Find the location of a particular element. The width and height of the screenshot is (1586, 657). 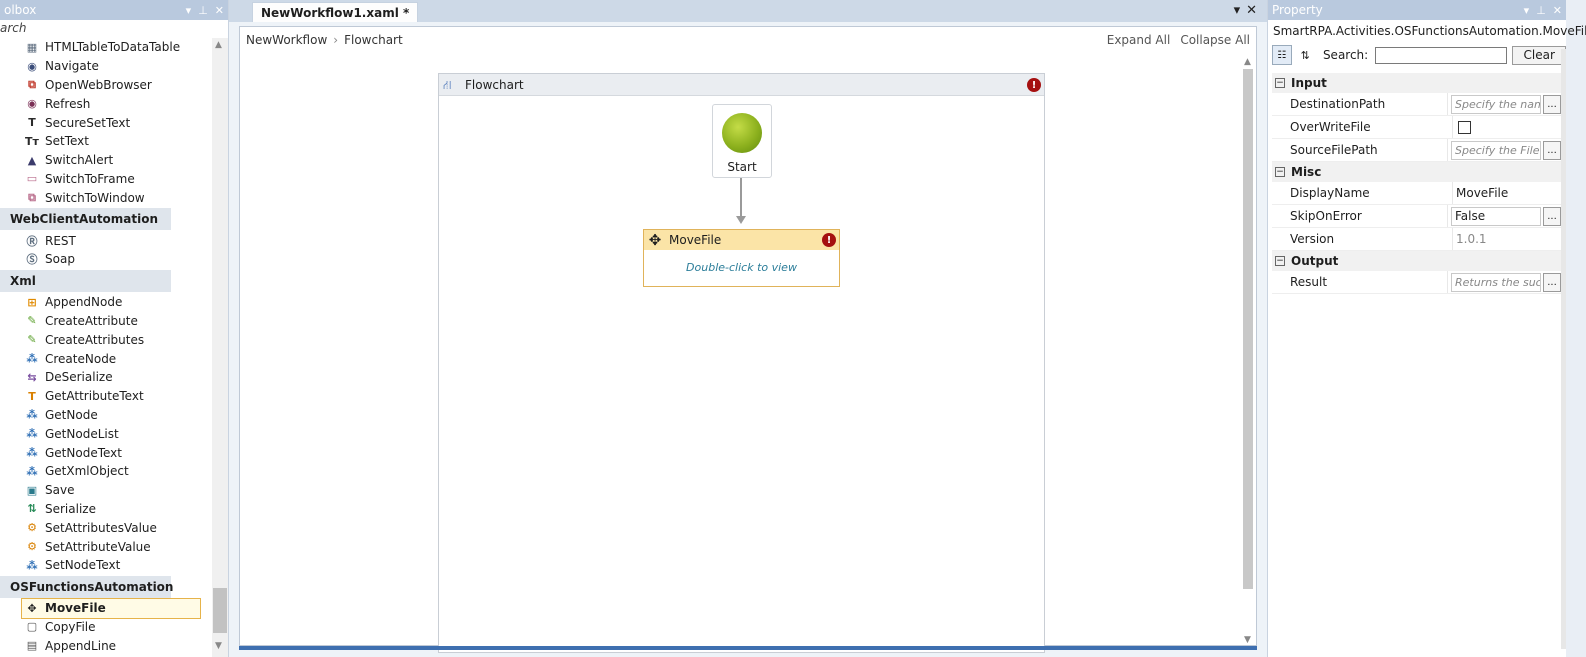

property-scrollbar is located at coordinates (1563, 349).